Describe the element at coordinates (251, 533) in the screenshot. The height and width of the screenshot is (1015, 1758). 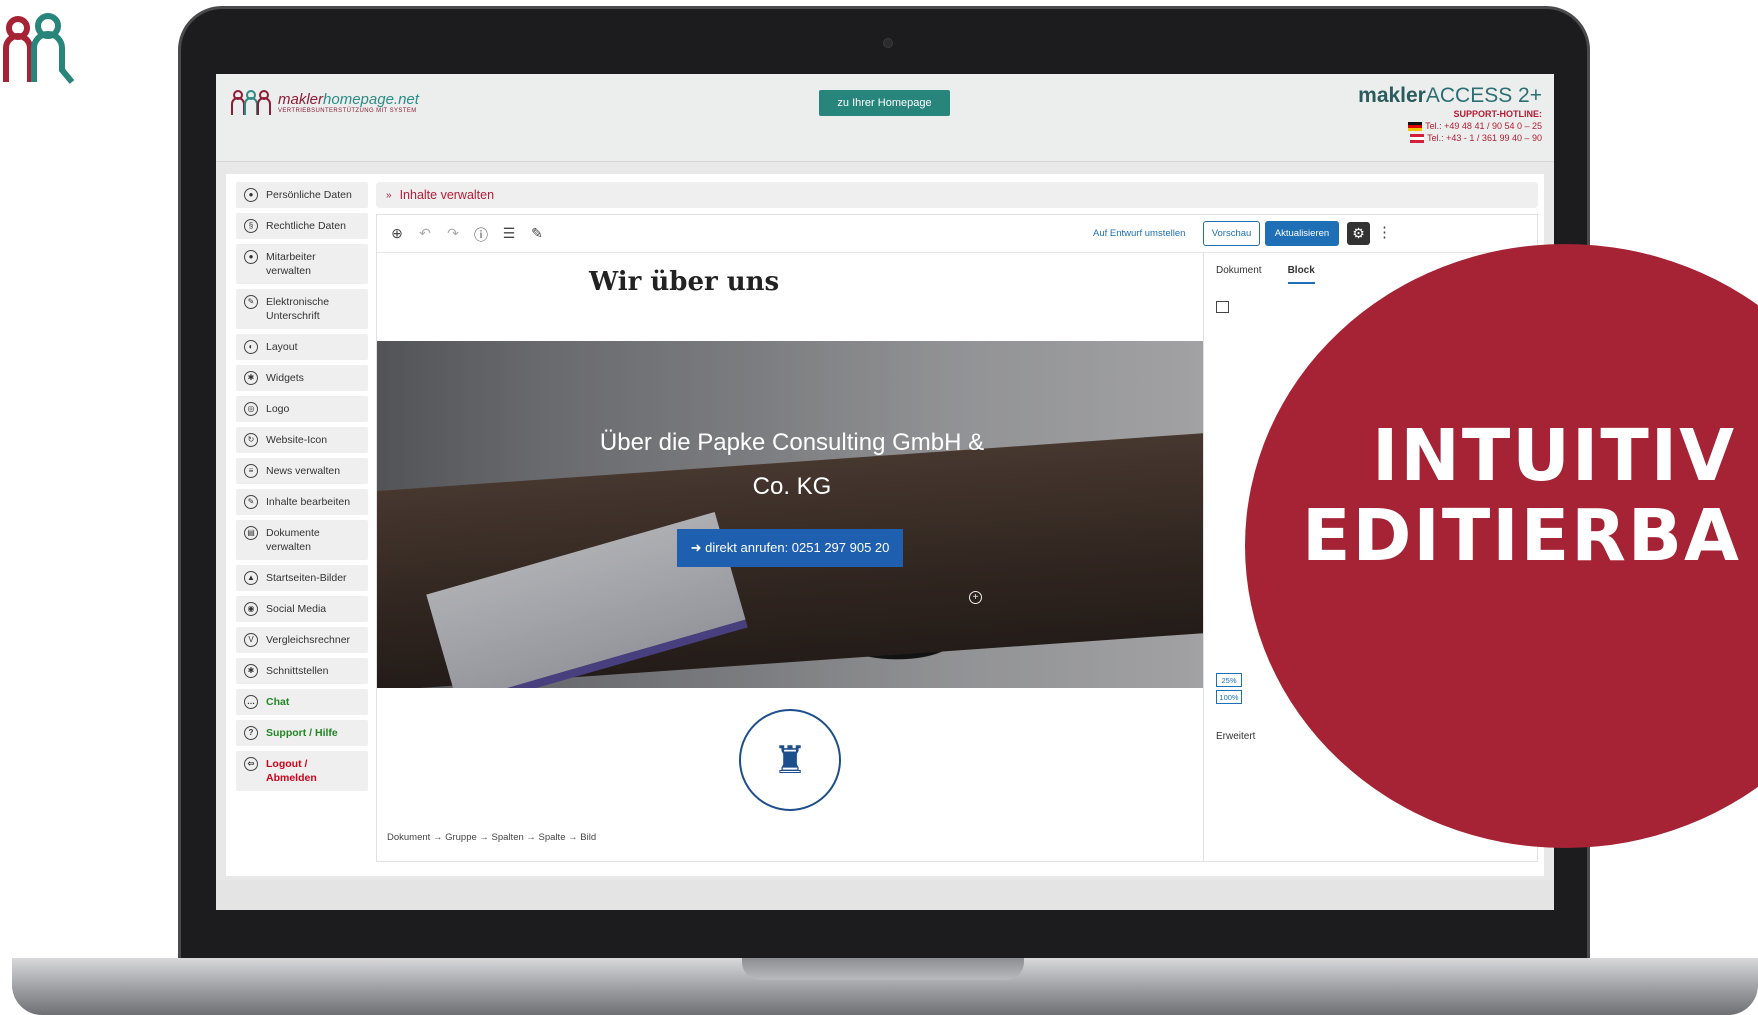
I see `document-icon: ▤` at that location.